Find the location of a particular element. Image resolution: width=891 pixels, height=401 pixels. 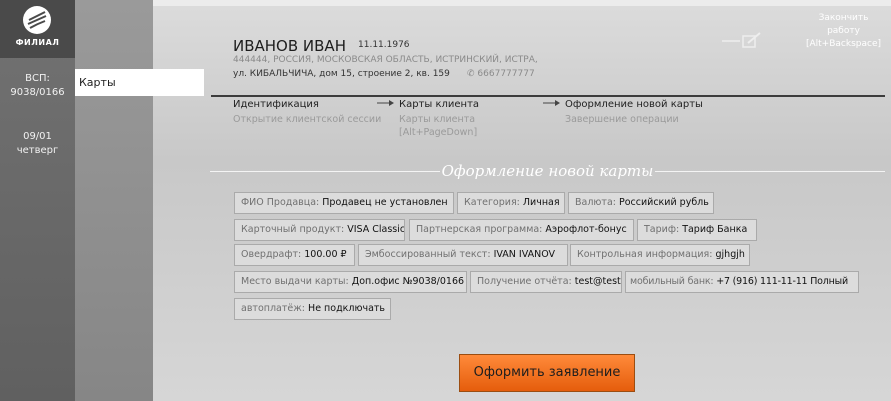

finish-line2: работу is located at coordinates (843, 31).